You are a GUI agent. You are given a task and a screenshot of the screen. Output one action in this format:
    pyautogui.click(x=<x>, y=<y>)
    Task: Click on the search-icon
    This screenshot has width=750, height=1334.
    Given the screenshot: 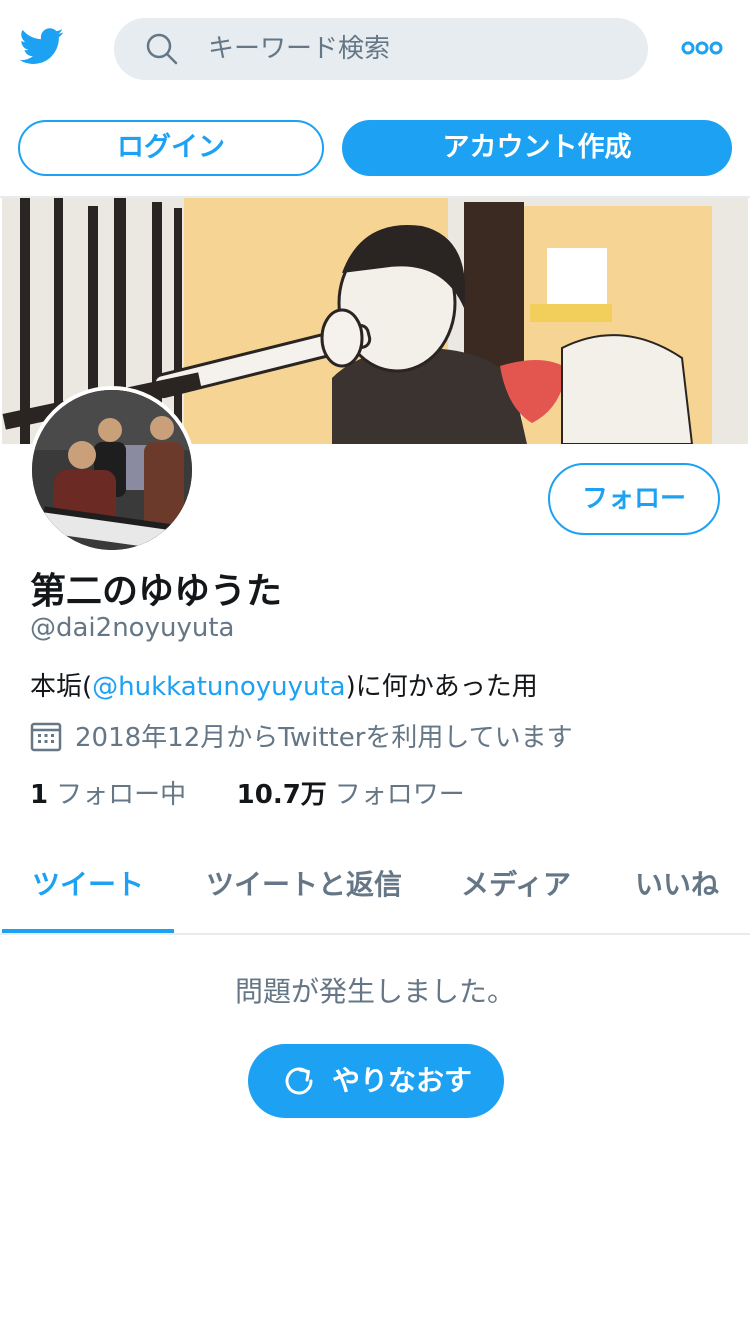 What is the action you would take?
    pyautogui.click(x=162, y=49)
    